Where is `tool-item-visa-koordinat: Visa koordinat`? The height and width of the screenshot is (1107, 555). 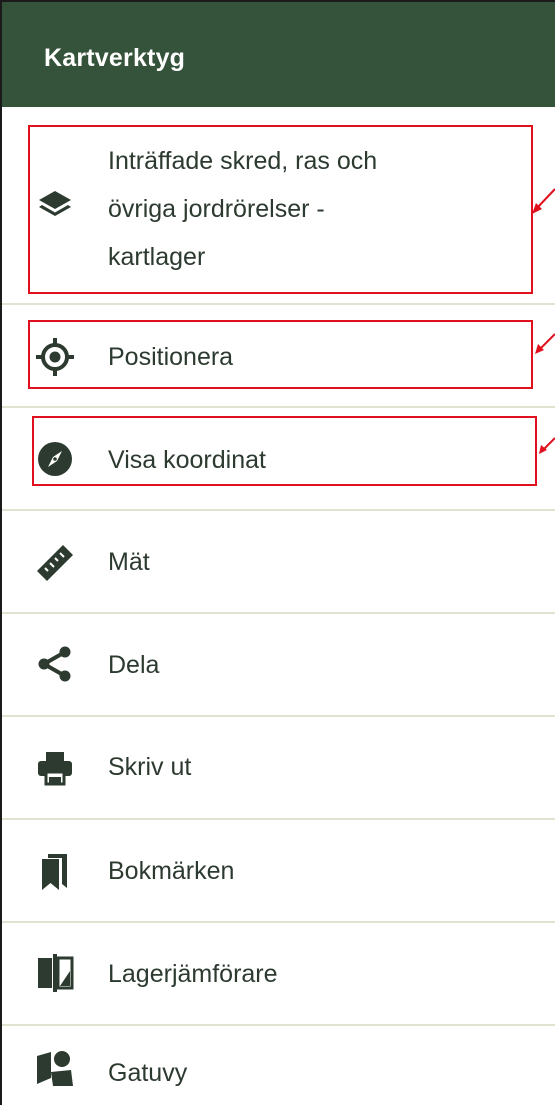
tool-item-visa-koordinat: Visa koordinat is located at coordinates (278, 459).